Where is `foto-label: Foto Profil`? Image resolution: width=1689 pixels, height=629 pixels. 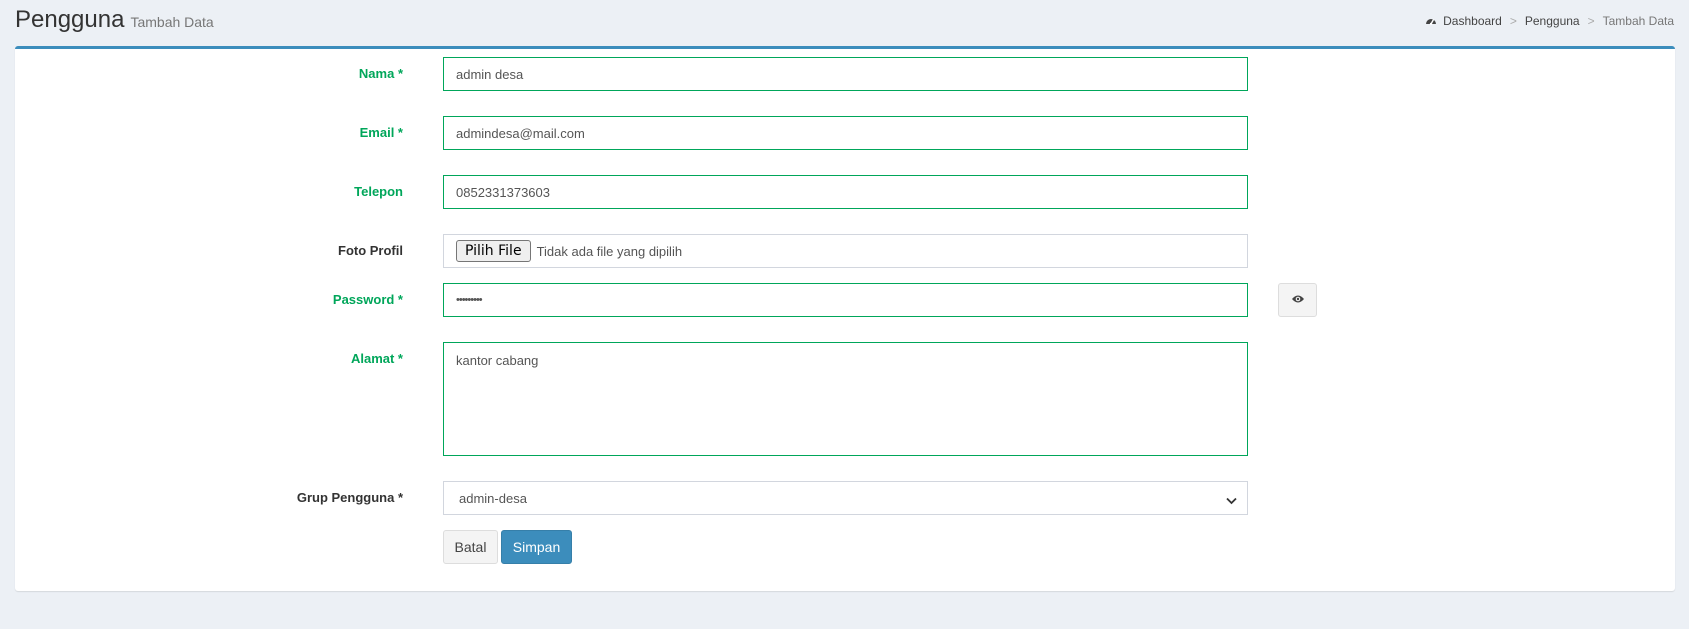
foto-label: Foto Profil is located at coordinates (370, 250).